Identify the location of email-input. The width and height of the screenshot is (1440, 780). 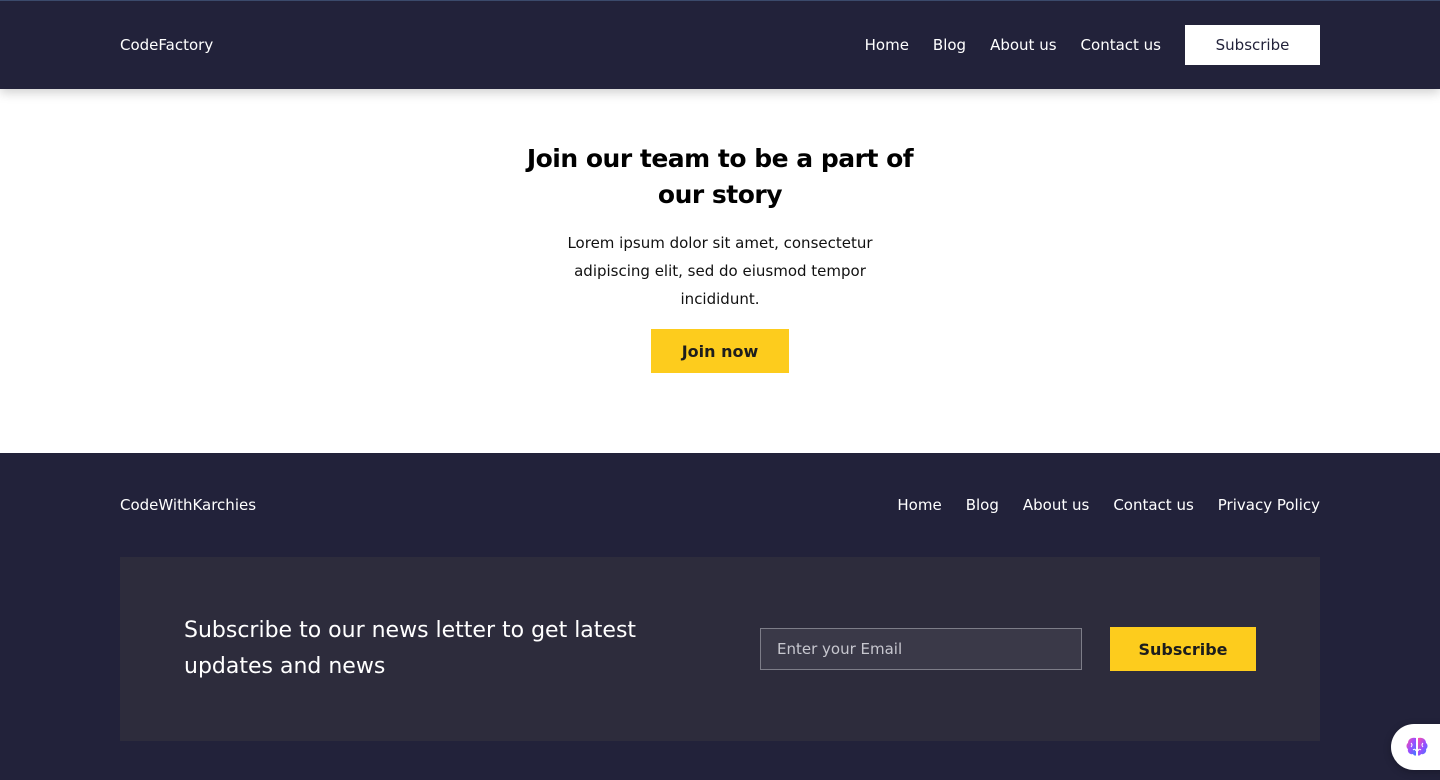
(921, 649).